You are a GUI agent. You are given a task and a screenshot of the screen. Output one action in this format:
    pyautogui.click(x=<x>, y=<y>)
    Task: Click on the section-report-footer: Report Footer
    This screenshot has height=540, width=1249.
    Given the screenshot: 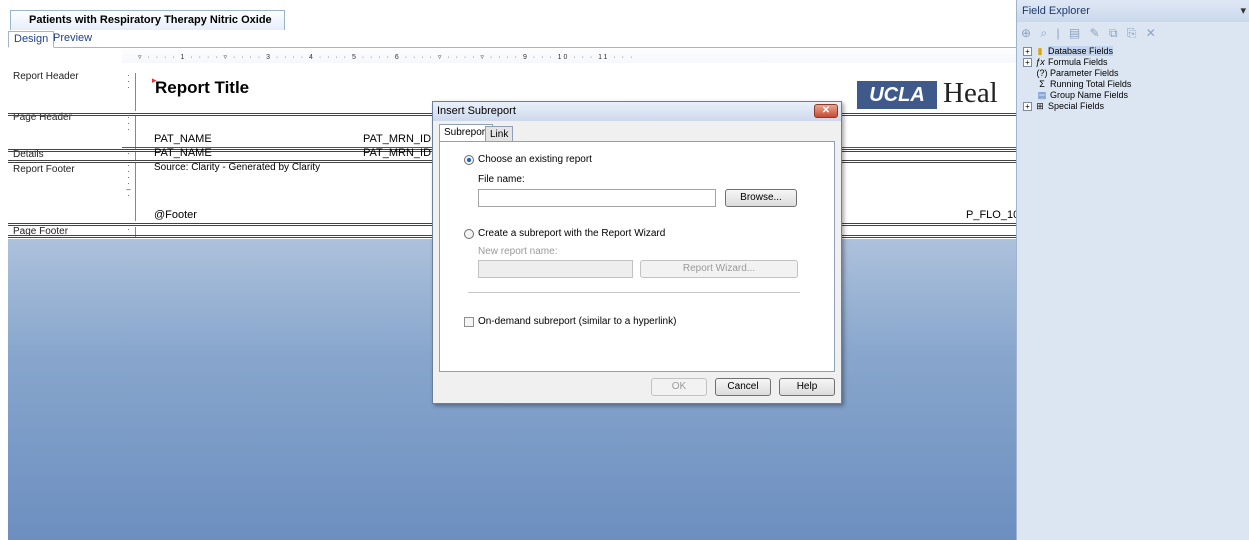 What is the action you would take?
    pyautogui.click(x=44, y=169)
    